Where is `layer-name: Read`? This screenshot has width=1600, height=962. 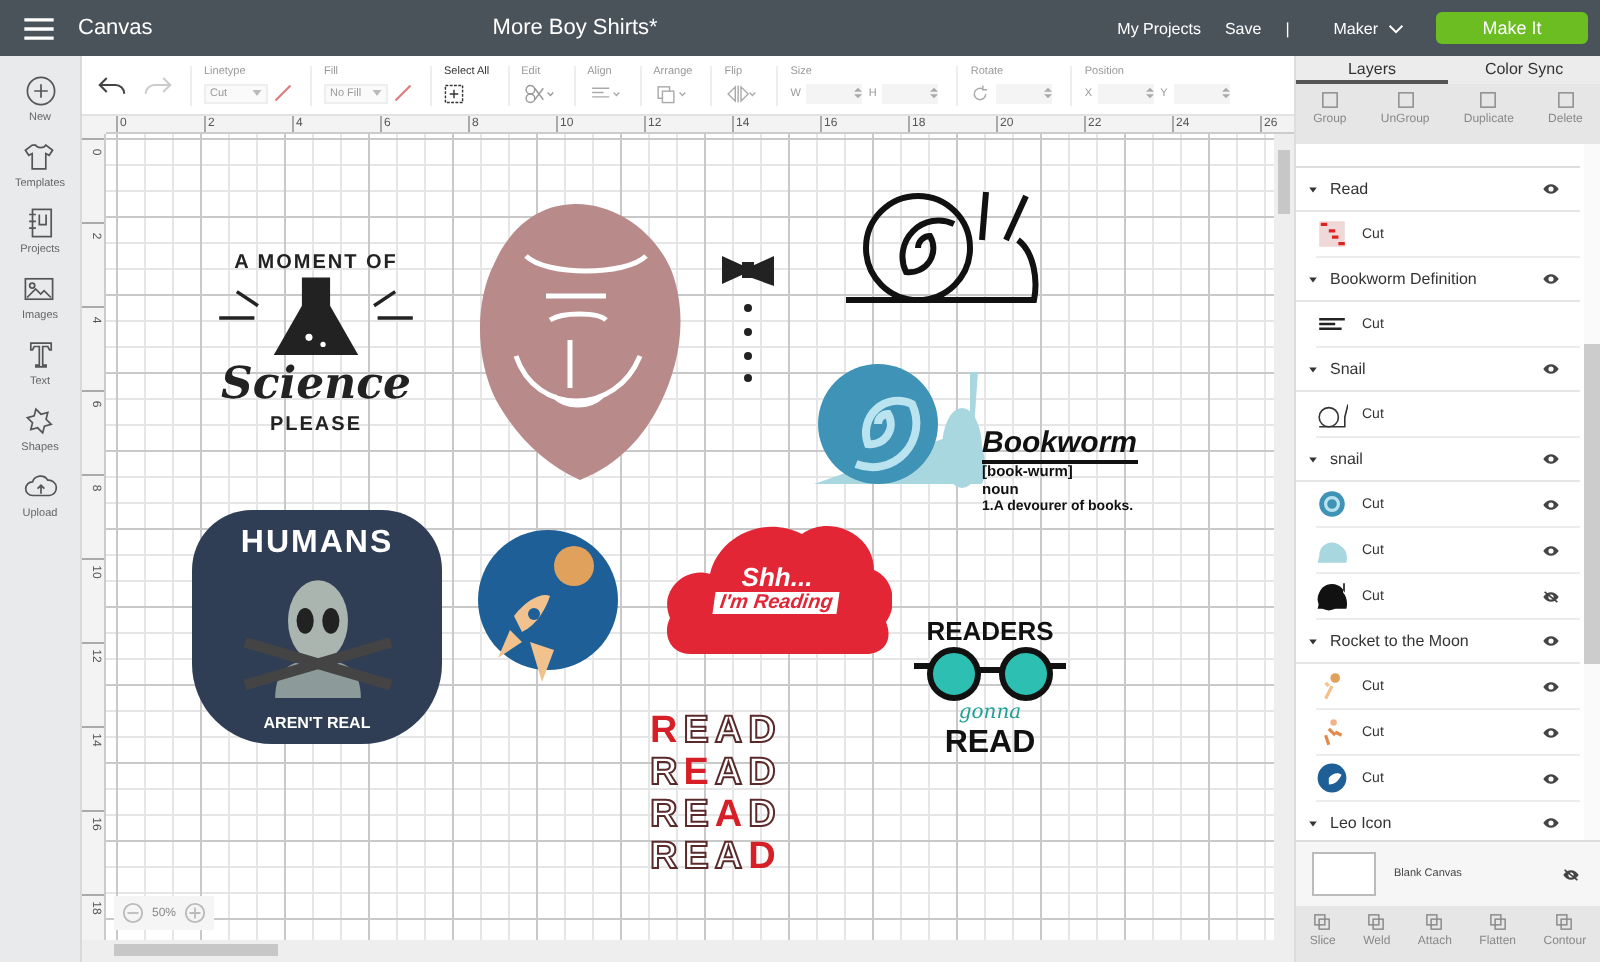
layer-name: Read is located at coordinates (1350, 189).